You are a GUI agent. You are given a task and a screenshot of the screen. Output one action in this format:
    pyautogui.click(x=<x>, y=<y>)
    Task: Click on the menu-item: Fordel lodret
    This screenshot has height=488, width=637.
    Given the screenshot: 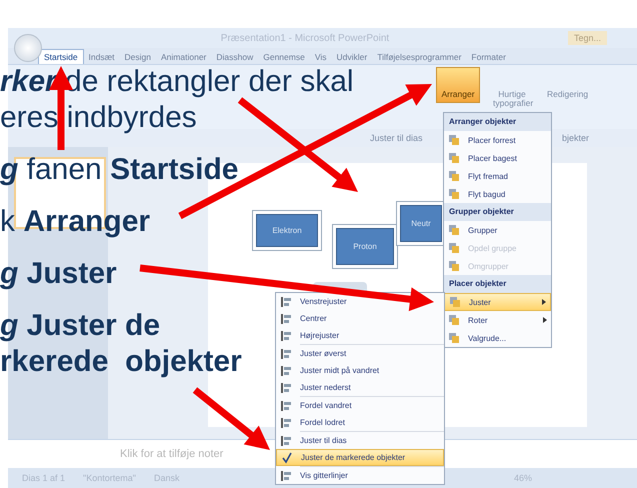 What is the action you would take?
    pyautogui.click(x=360, y=422)
    